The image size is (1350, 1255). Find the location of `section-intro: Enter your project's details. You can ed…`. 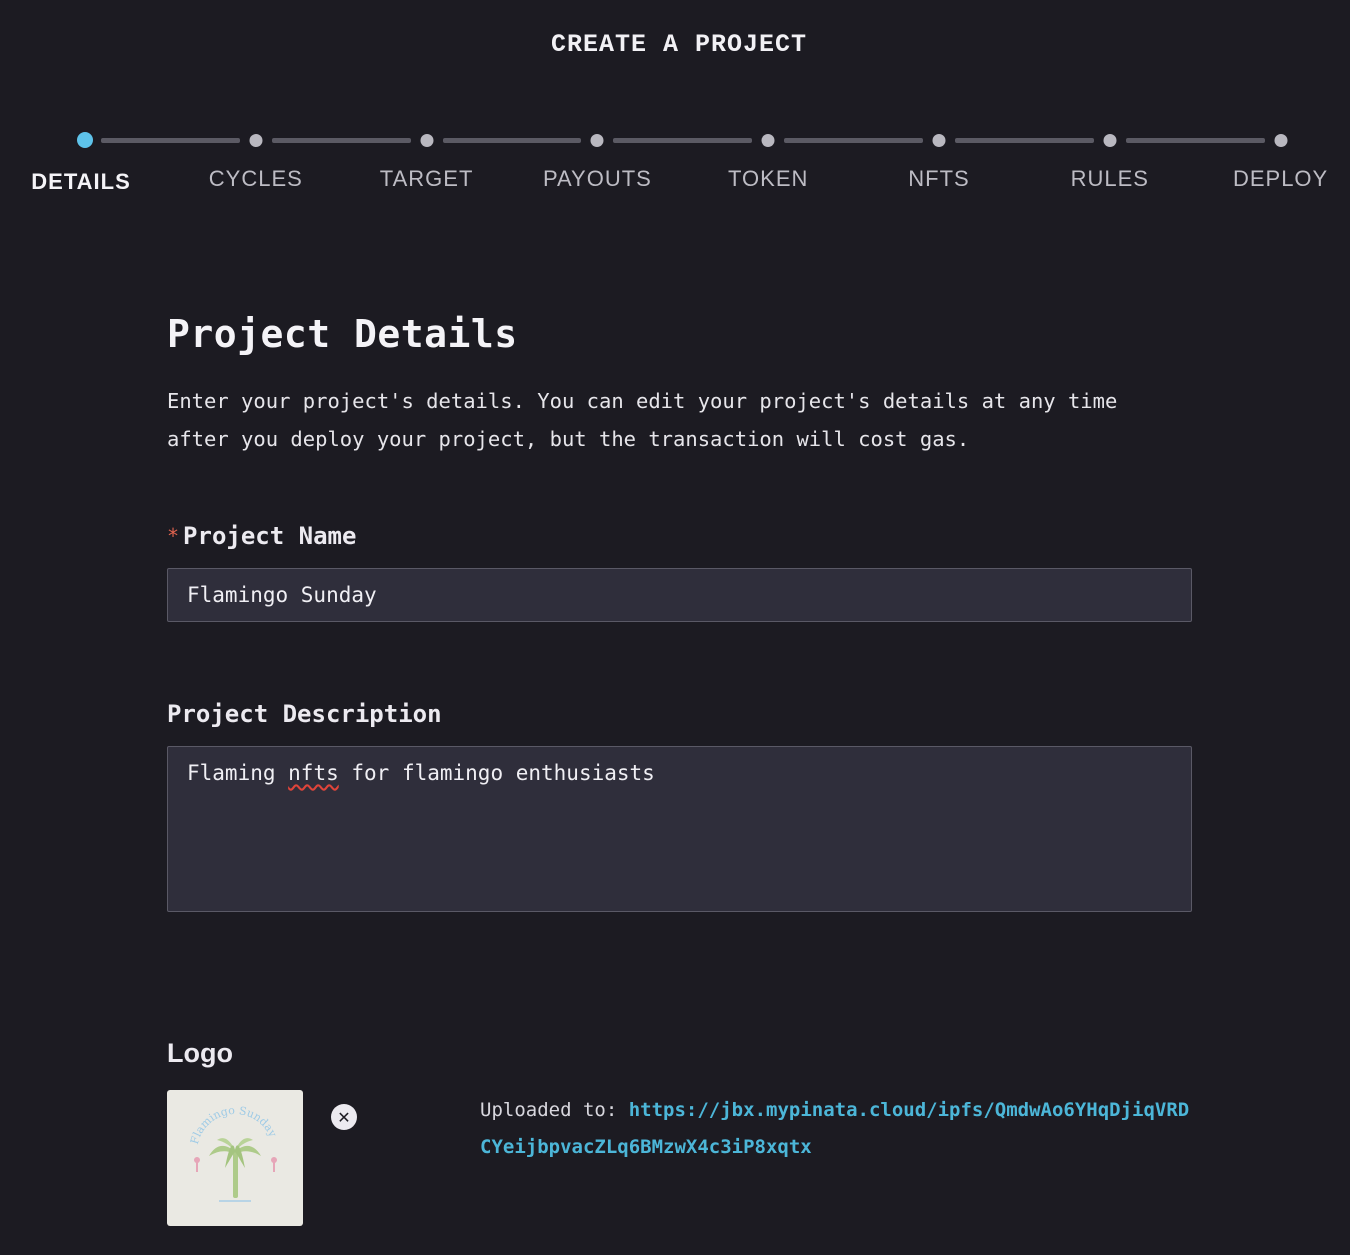

section-intro: Enter your project's details. You can ed… is located at coordinates (642, 420).